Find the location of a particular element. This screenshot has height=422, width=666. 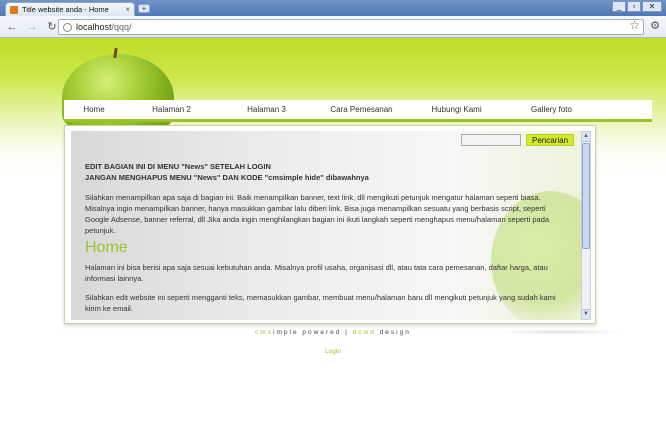

bookmark-star-icon: ☆ is located at coordinates (634, 25).